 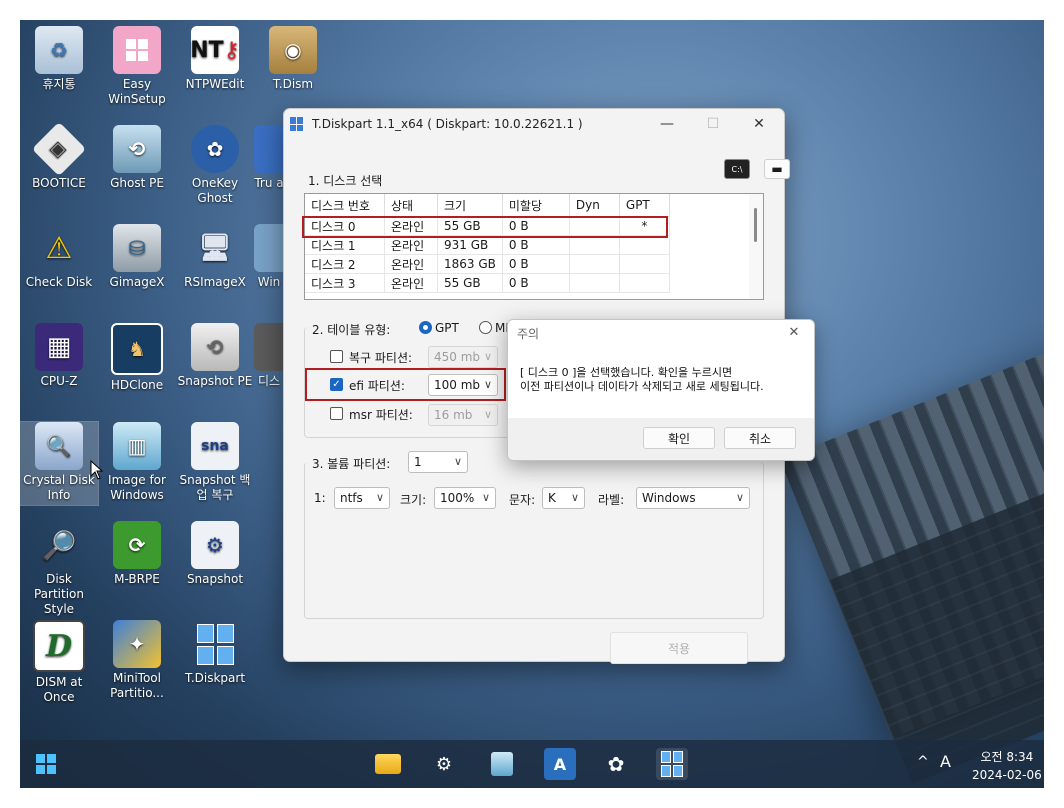 What do you see at coordinates (522, 500) in the screenshot?
I see `letter-label: 문자:` at bounding box center [522, 500].